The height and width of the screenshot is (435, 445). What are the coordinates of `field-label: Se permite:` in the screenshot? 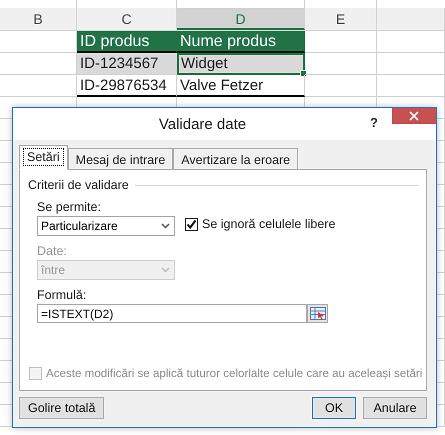 It's located at (69, 207).